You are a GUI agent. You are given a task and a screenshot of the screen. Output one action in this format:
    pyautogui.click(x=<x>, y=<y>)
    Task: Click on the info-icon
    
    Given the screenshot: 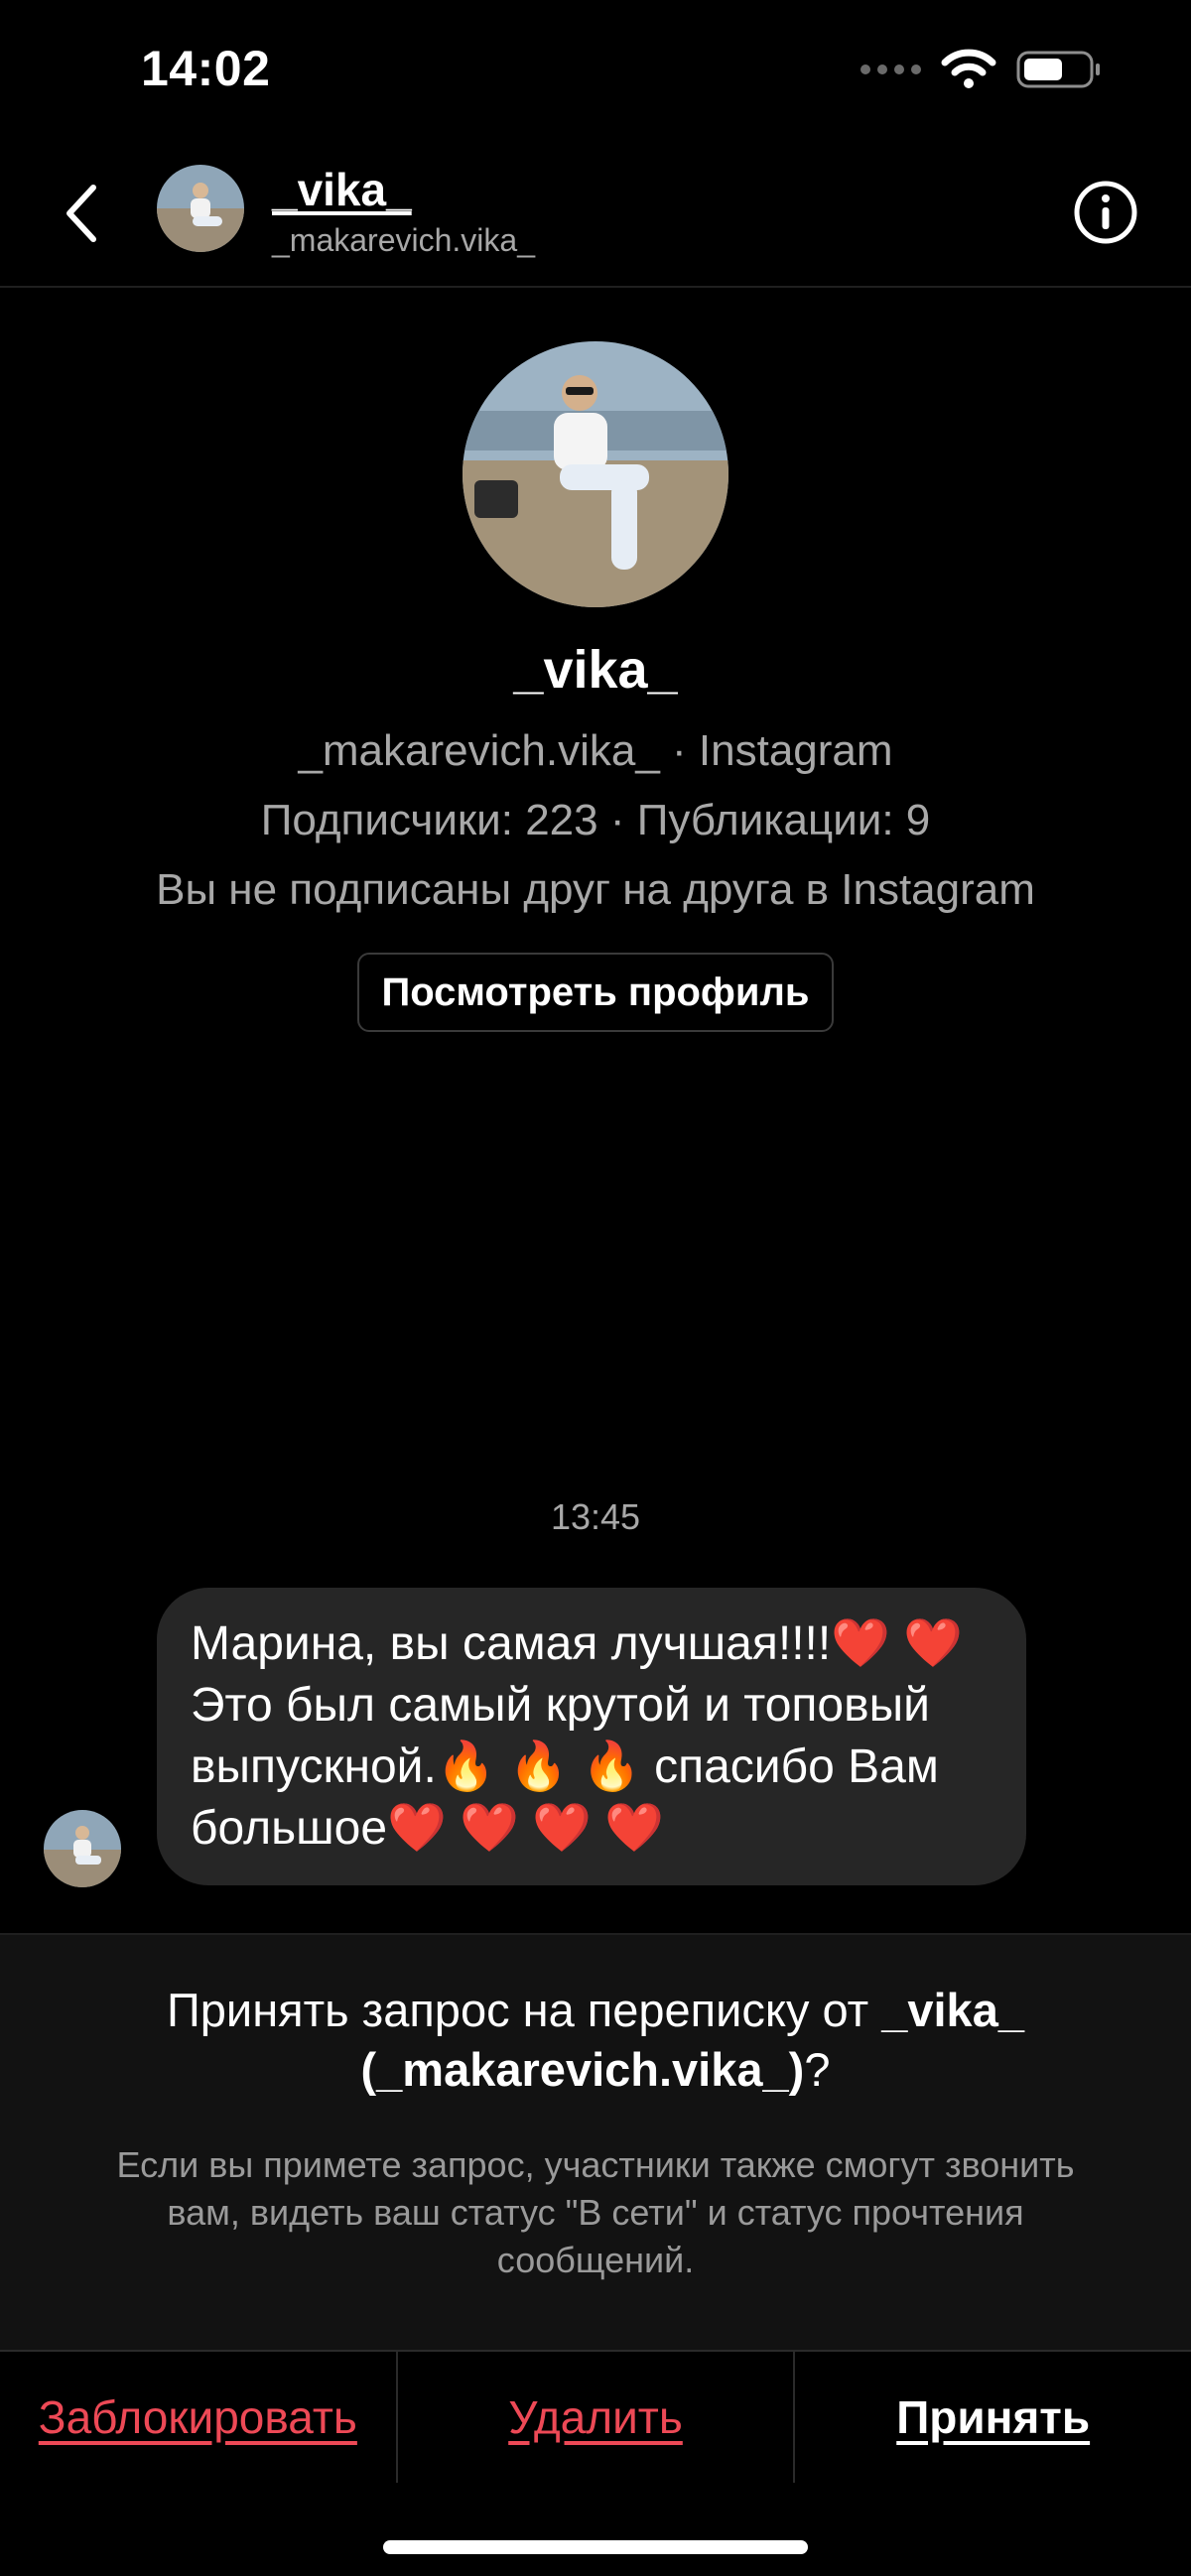 What is the action you would take?
    pyautogui.click(x=1106, y=213)
    